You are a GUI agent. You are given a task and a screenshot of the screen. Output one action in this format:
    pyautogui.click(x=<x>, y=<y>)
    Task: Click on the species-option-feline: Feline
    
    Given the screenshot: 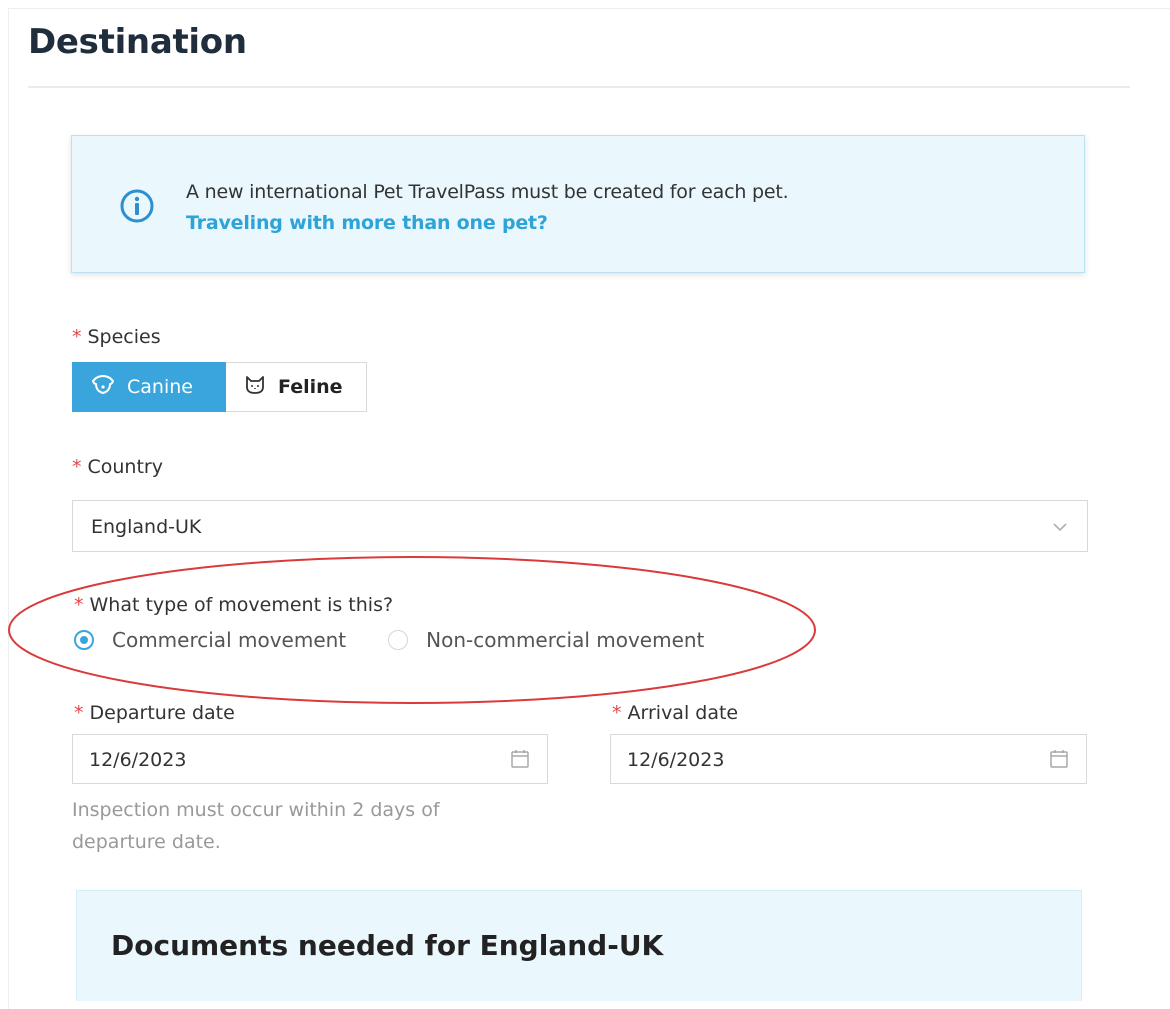 What is the action you would take?
    pyautogui.click(x=296, y=387)
    